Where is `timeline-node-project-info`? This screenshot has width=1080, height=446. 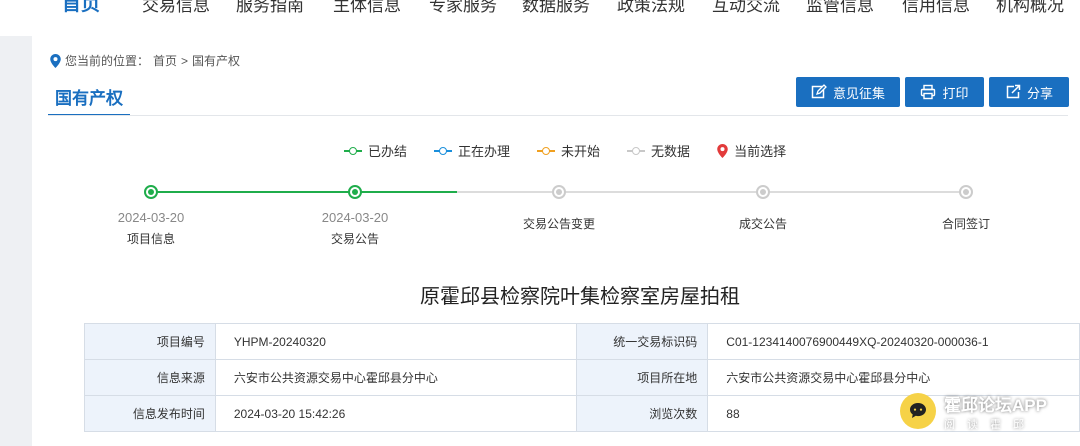
timeline-node-project-info is located at coordinates (151, 192).